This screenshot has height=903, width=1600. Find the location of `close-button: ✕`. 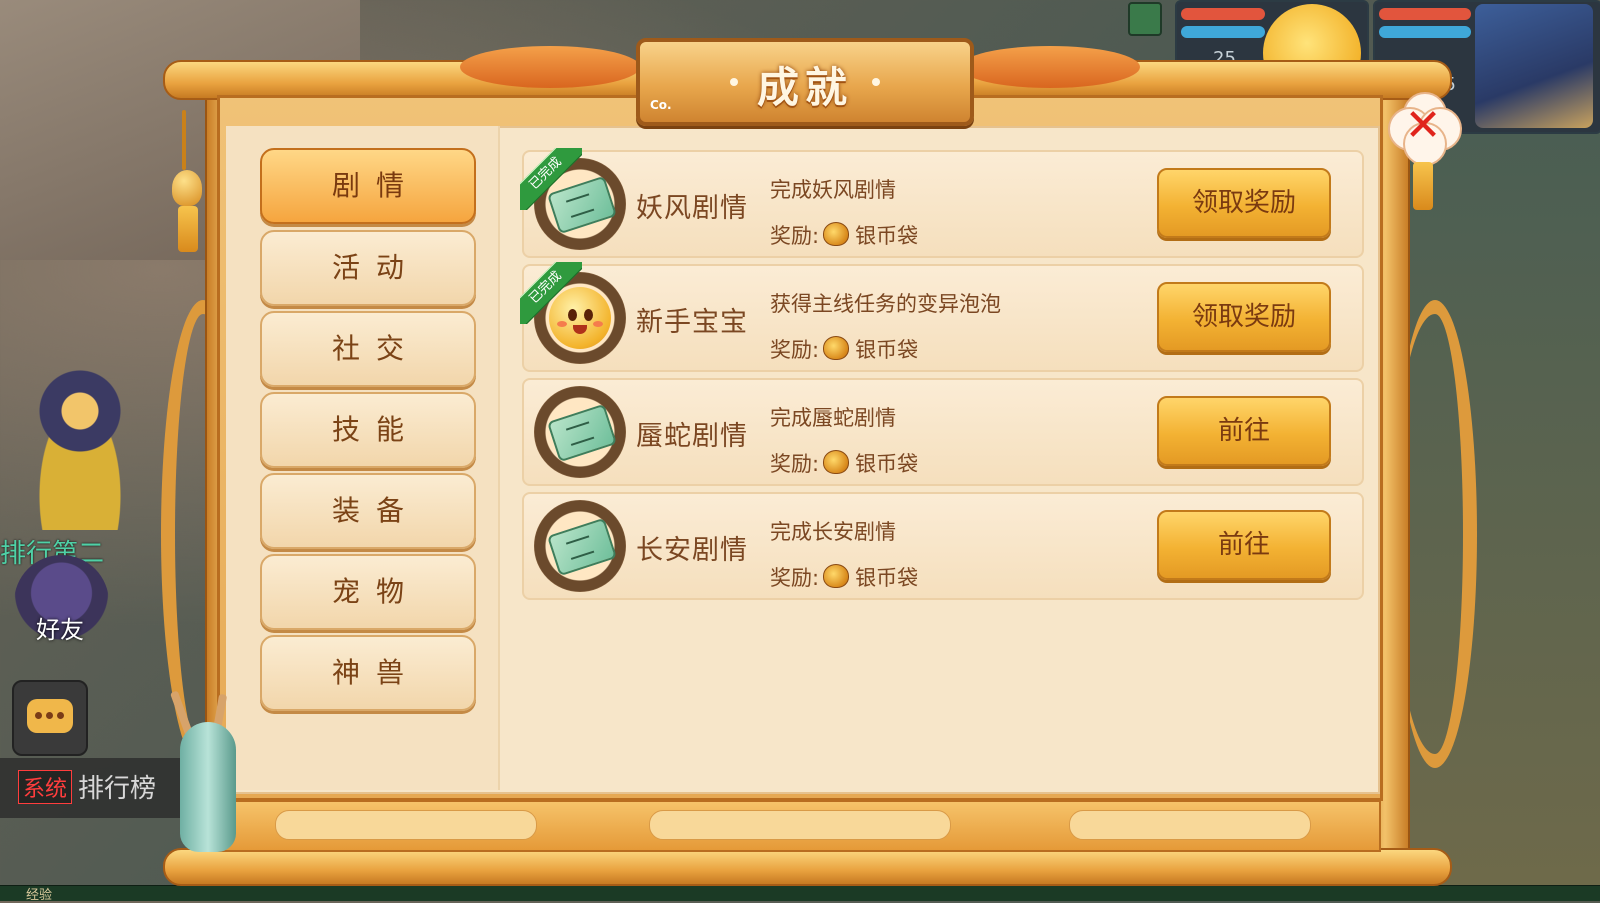

close-button: ✕ is located at coordinates (1425, 129).